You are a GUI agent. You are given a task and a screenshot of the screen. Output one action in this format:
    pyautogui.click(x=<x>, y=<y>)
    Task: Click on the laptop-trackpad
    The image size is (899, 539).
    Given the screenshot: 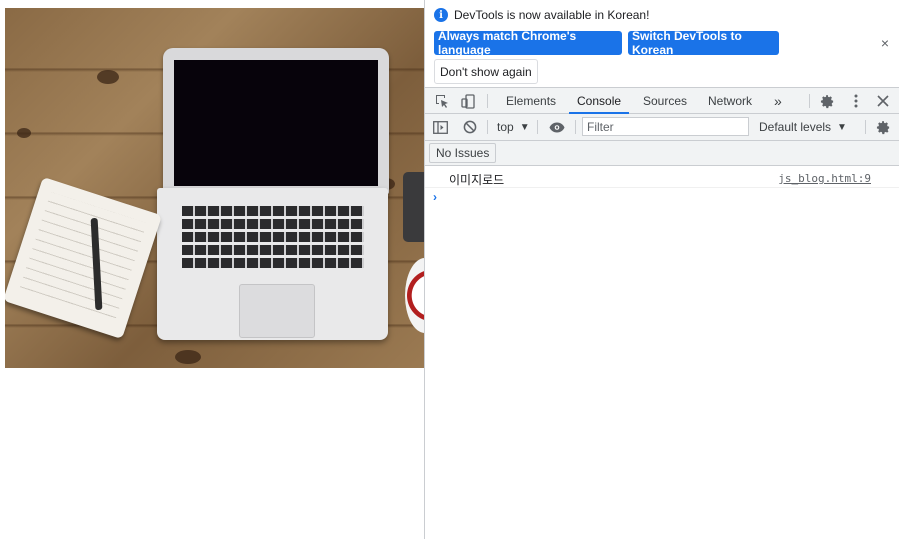 What is the action you would take?
    pyautogui.click(x=277, y=311)
    